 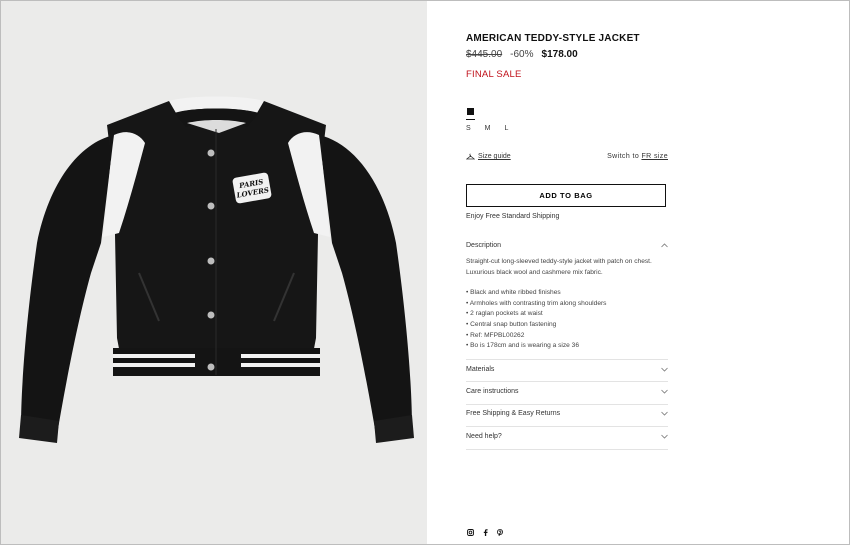 What do you see at coordinates (500, 533) in the screenshot?
I see `pinterest-icon` at bounding box center [500, 533].